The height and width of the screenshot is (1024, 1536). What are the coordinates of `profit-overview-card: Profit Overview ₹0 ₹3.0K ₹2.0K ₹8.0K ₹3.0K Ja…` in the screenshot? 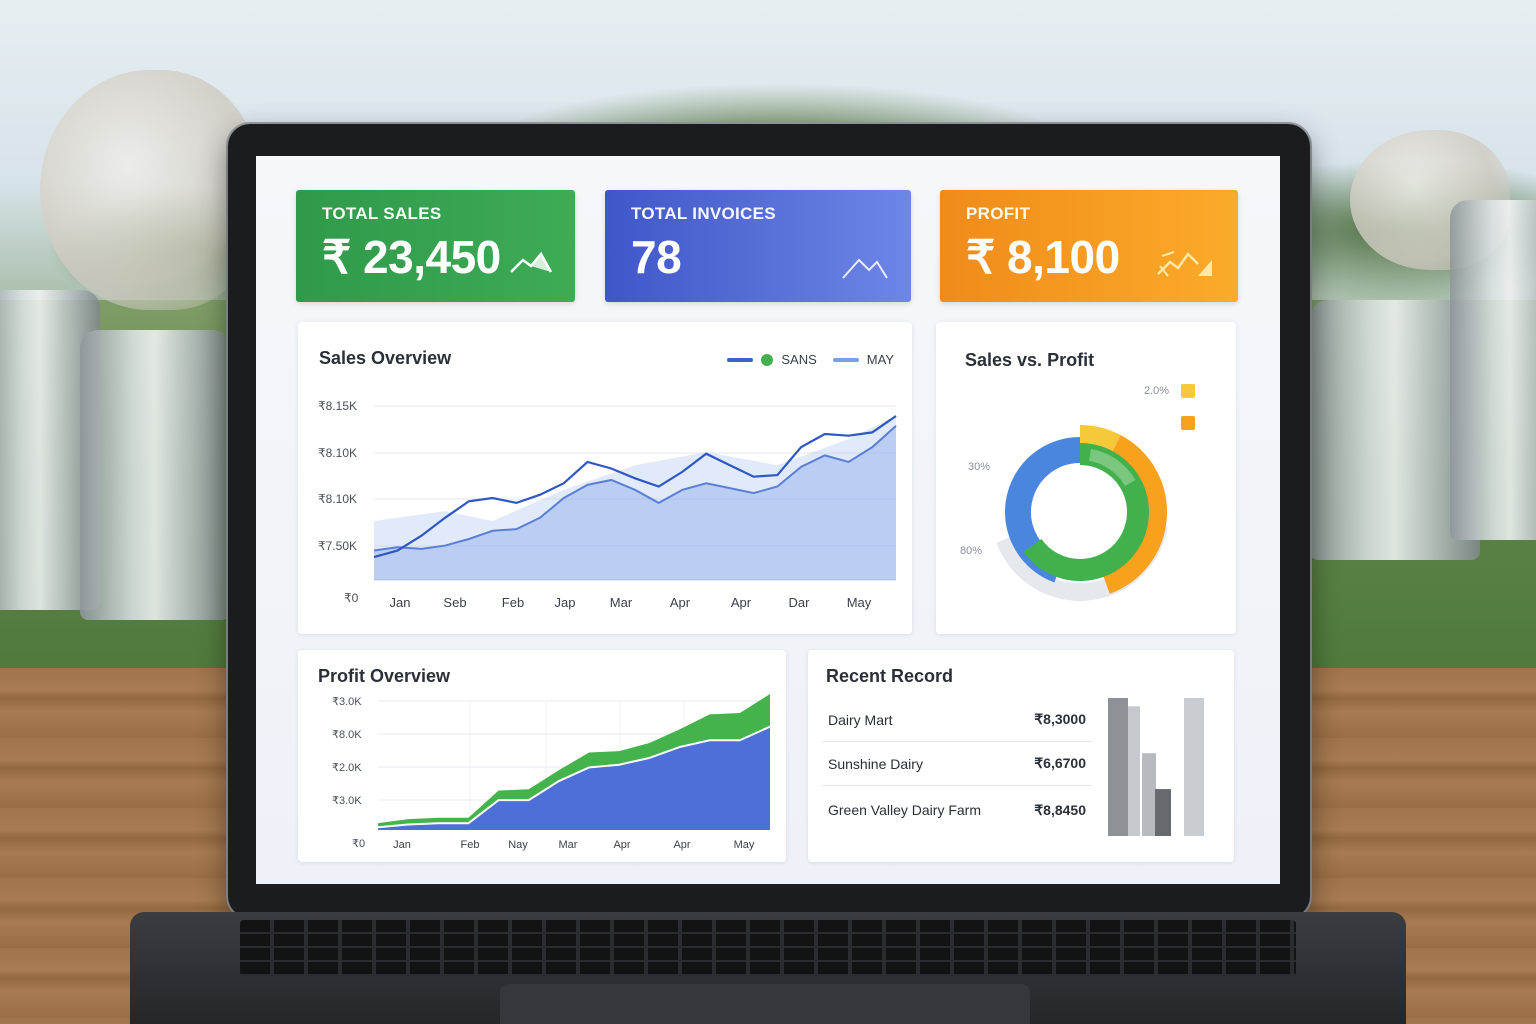 It's located at (542, 756).